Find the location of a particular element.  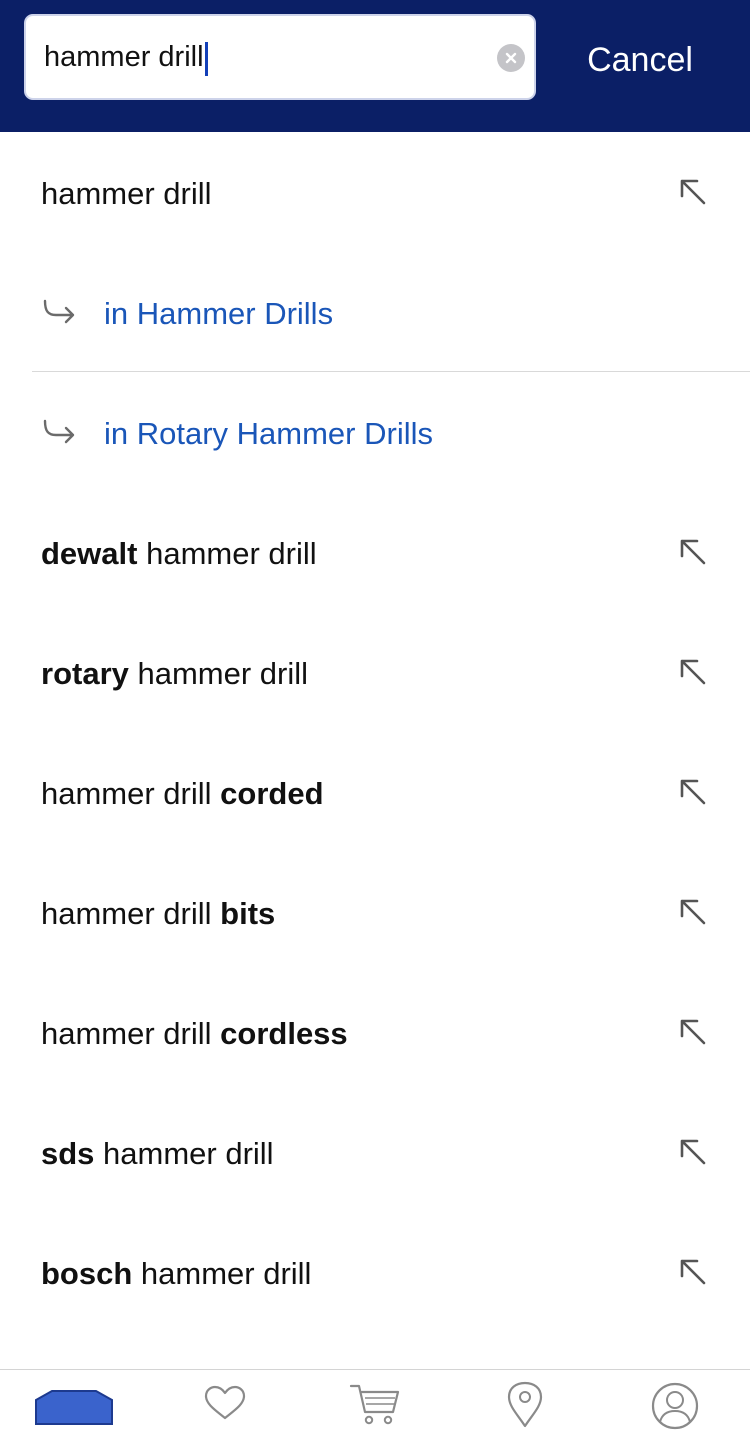

account-icon is located at coordinates (675, 1406).